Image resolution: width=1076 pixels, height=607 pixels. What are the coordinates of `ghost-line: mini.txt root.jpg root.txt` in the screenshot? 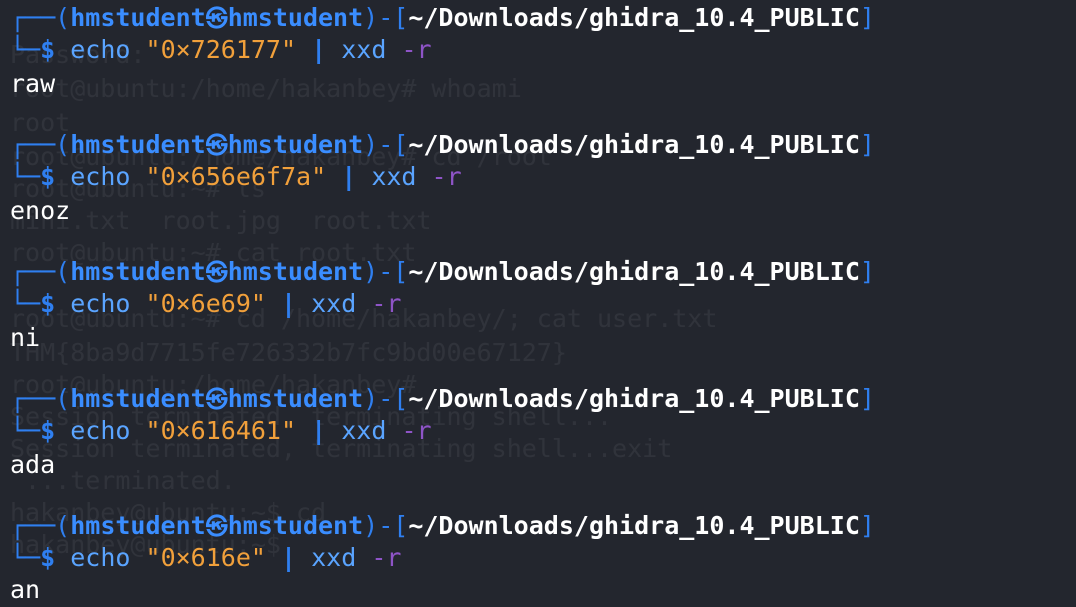 It's located at (221, 220).